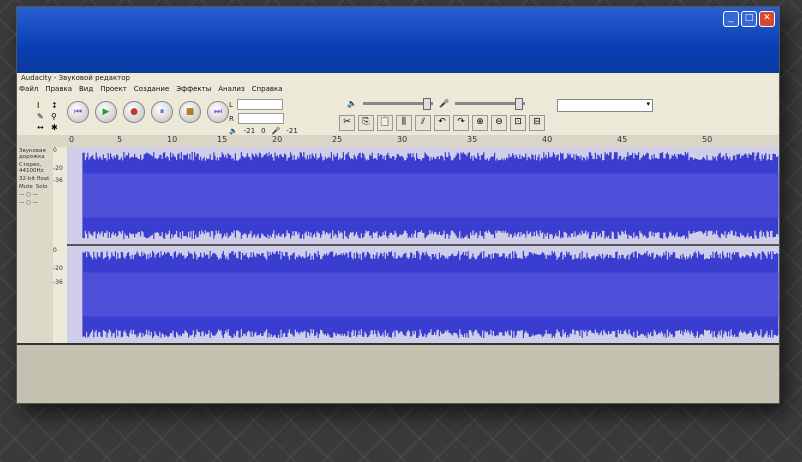  Describe the element at coordinates (231, 104) in the screenshot. I see `meter-left-label: L` at that location.